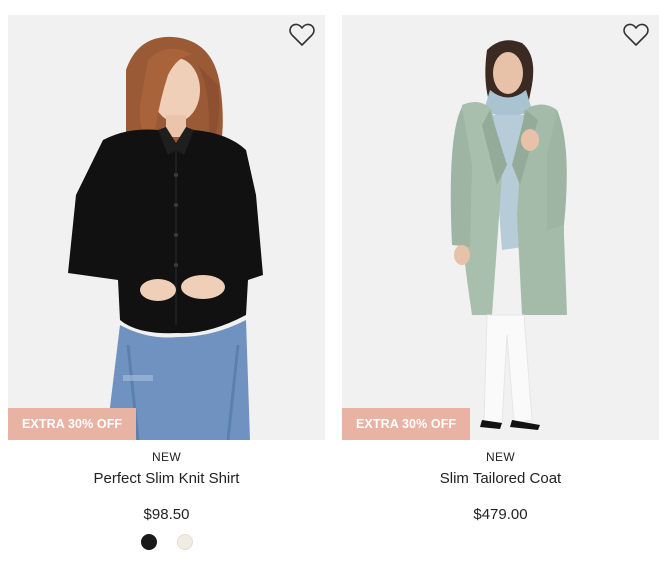  I want to click on product-price: $98.50, so click(166, 514).